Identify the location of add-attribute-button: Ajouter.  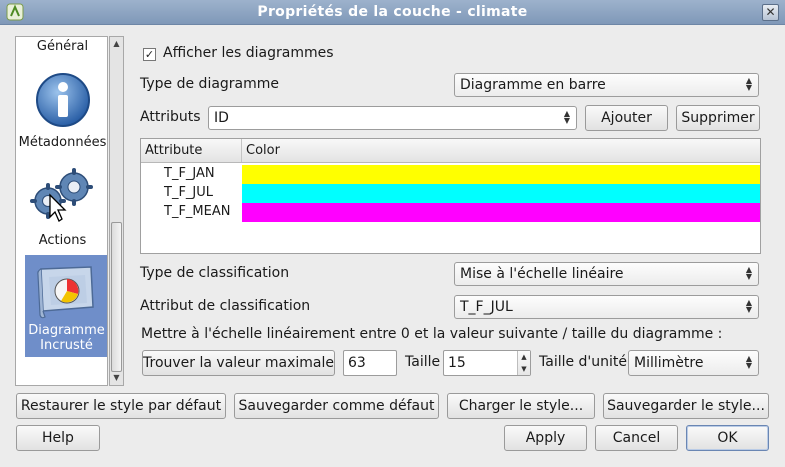
(626, 118).